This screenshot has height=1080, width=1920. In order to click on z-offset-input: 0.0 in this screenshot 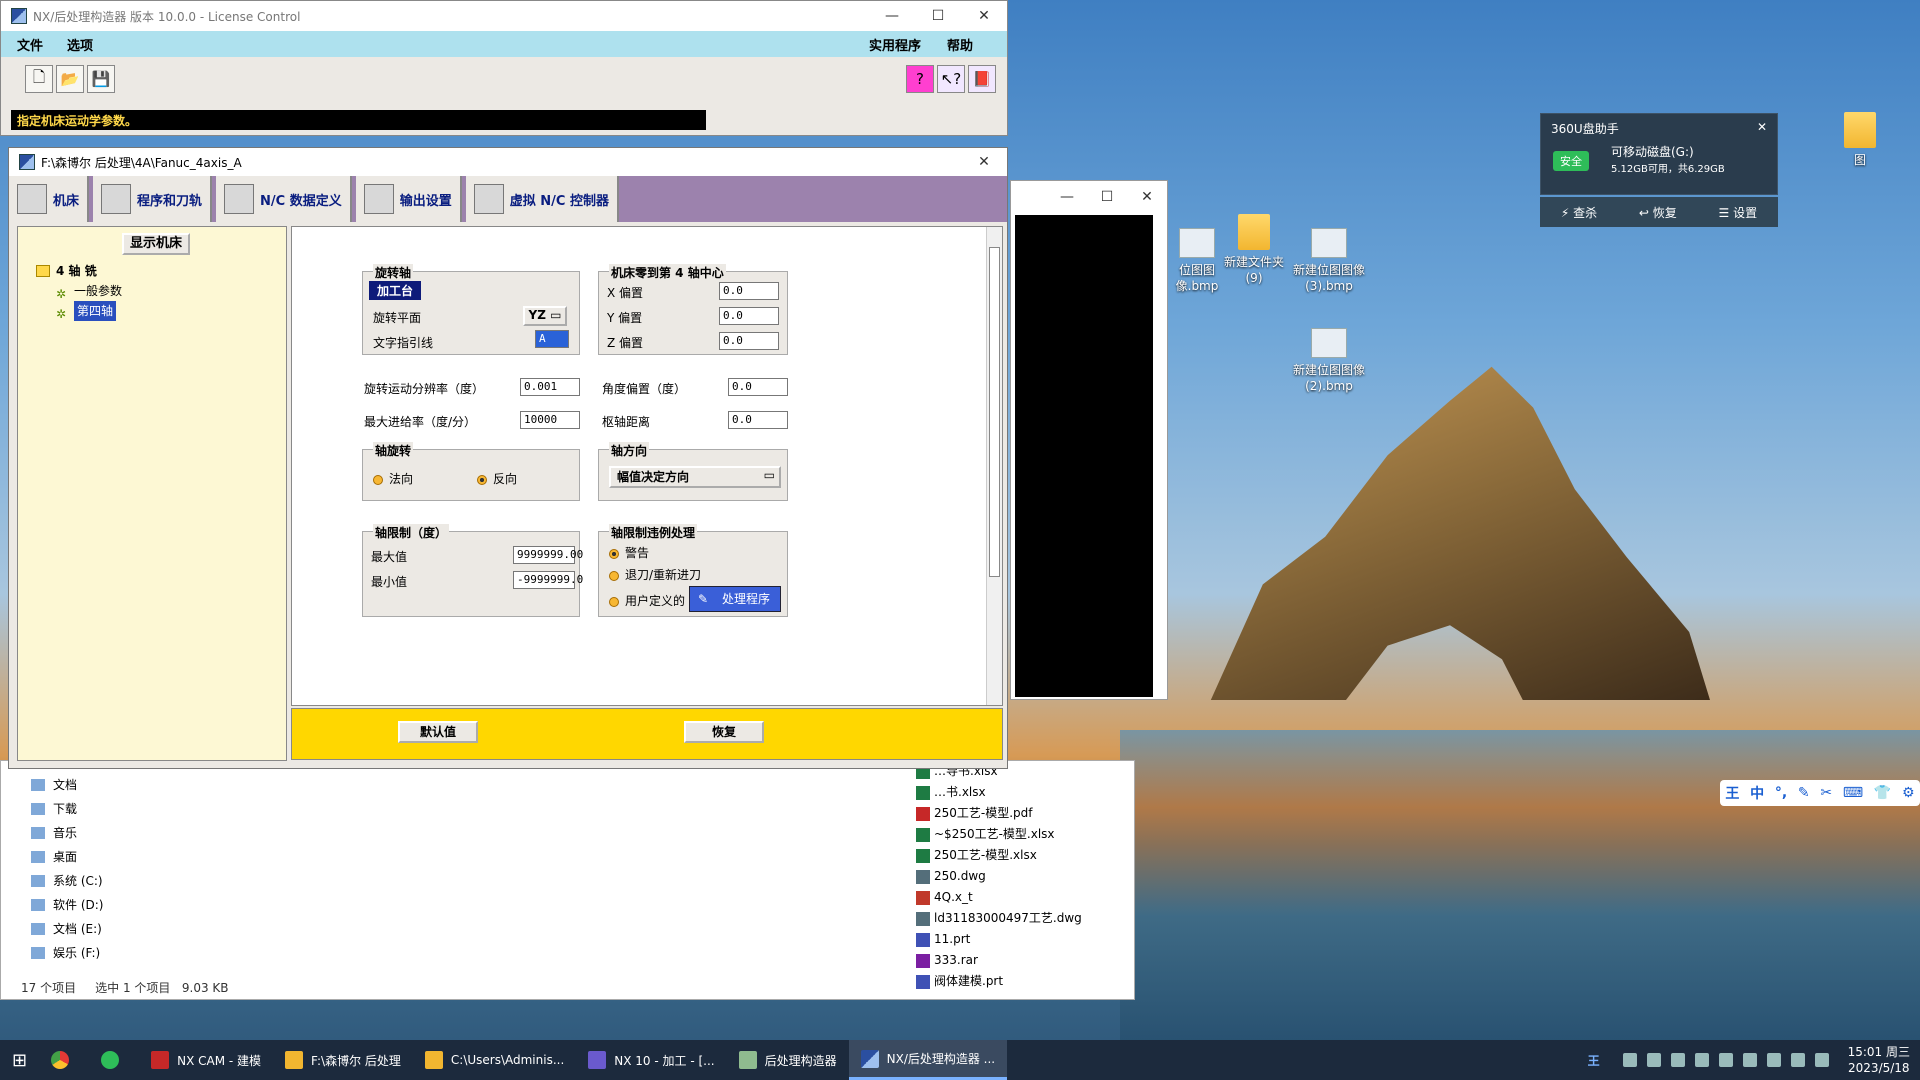, I will do `click(749, 341)`.